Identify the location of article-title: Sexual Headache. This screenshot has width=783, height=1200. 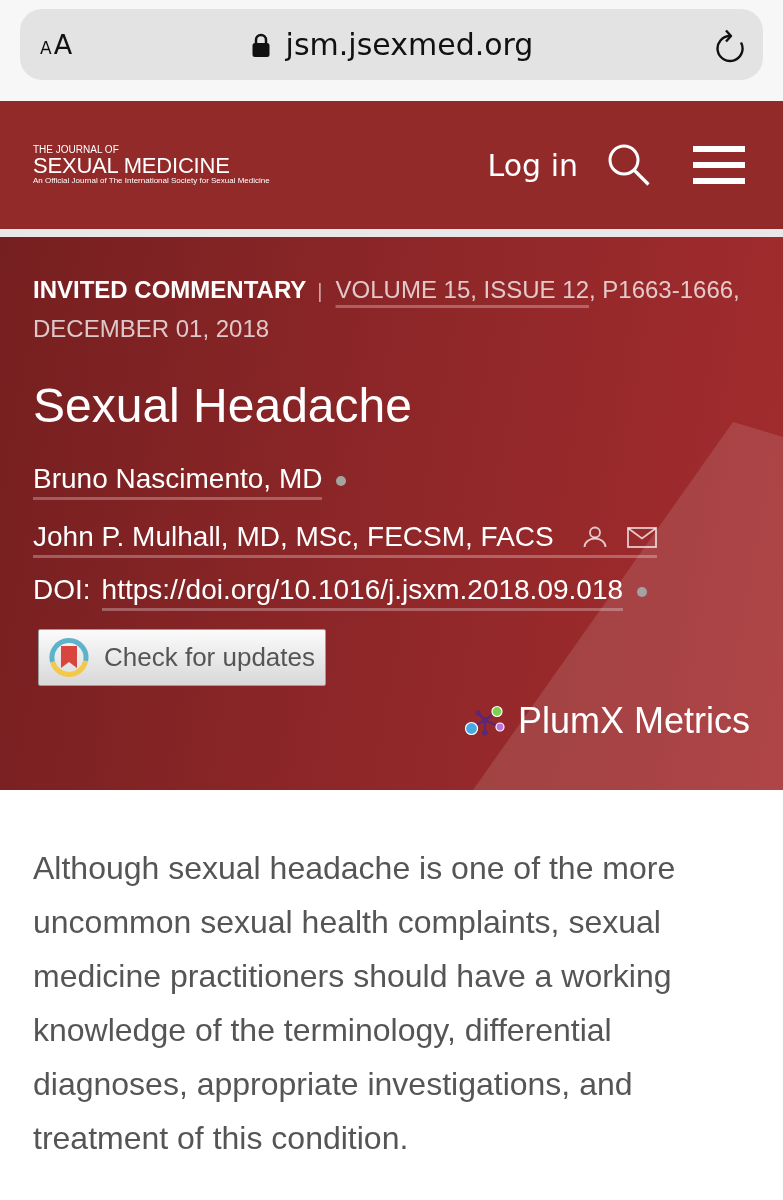
(222, 406).